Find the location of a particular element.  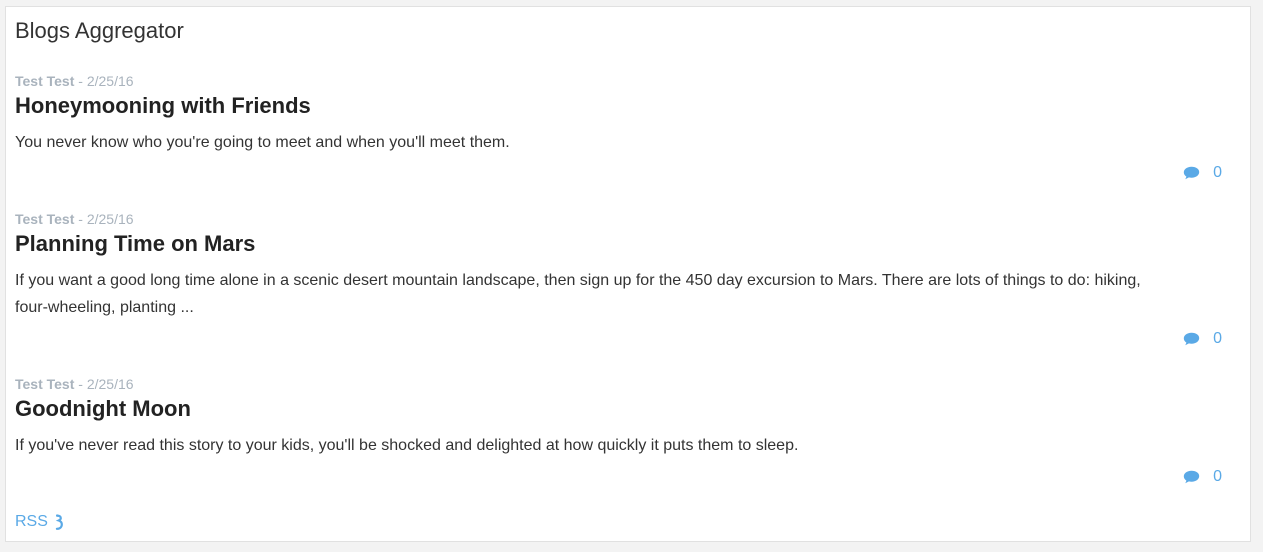

rss-icon is located at coordinates (60, 522).